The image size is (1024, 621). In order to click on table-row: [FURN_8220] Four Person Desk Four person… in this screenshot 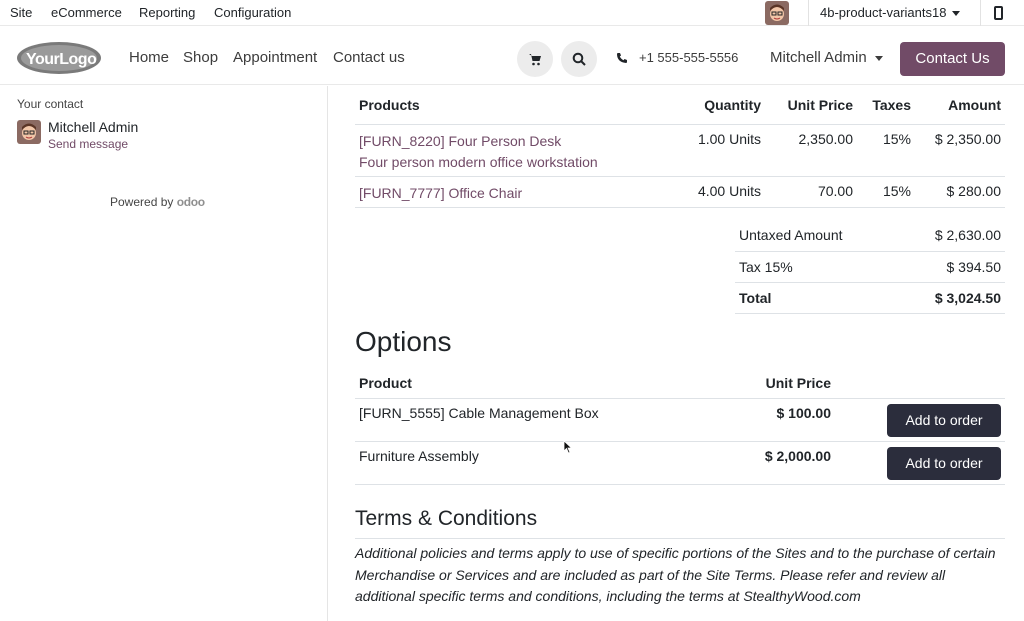, I will do `click(680, 150)`.